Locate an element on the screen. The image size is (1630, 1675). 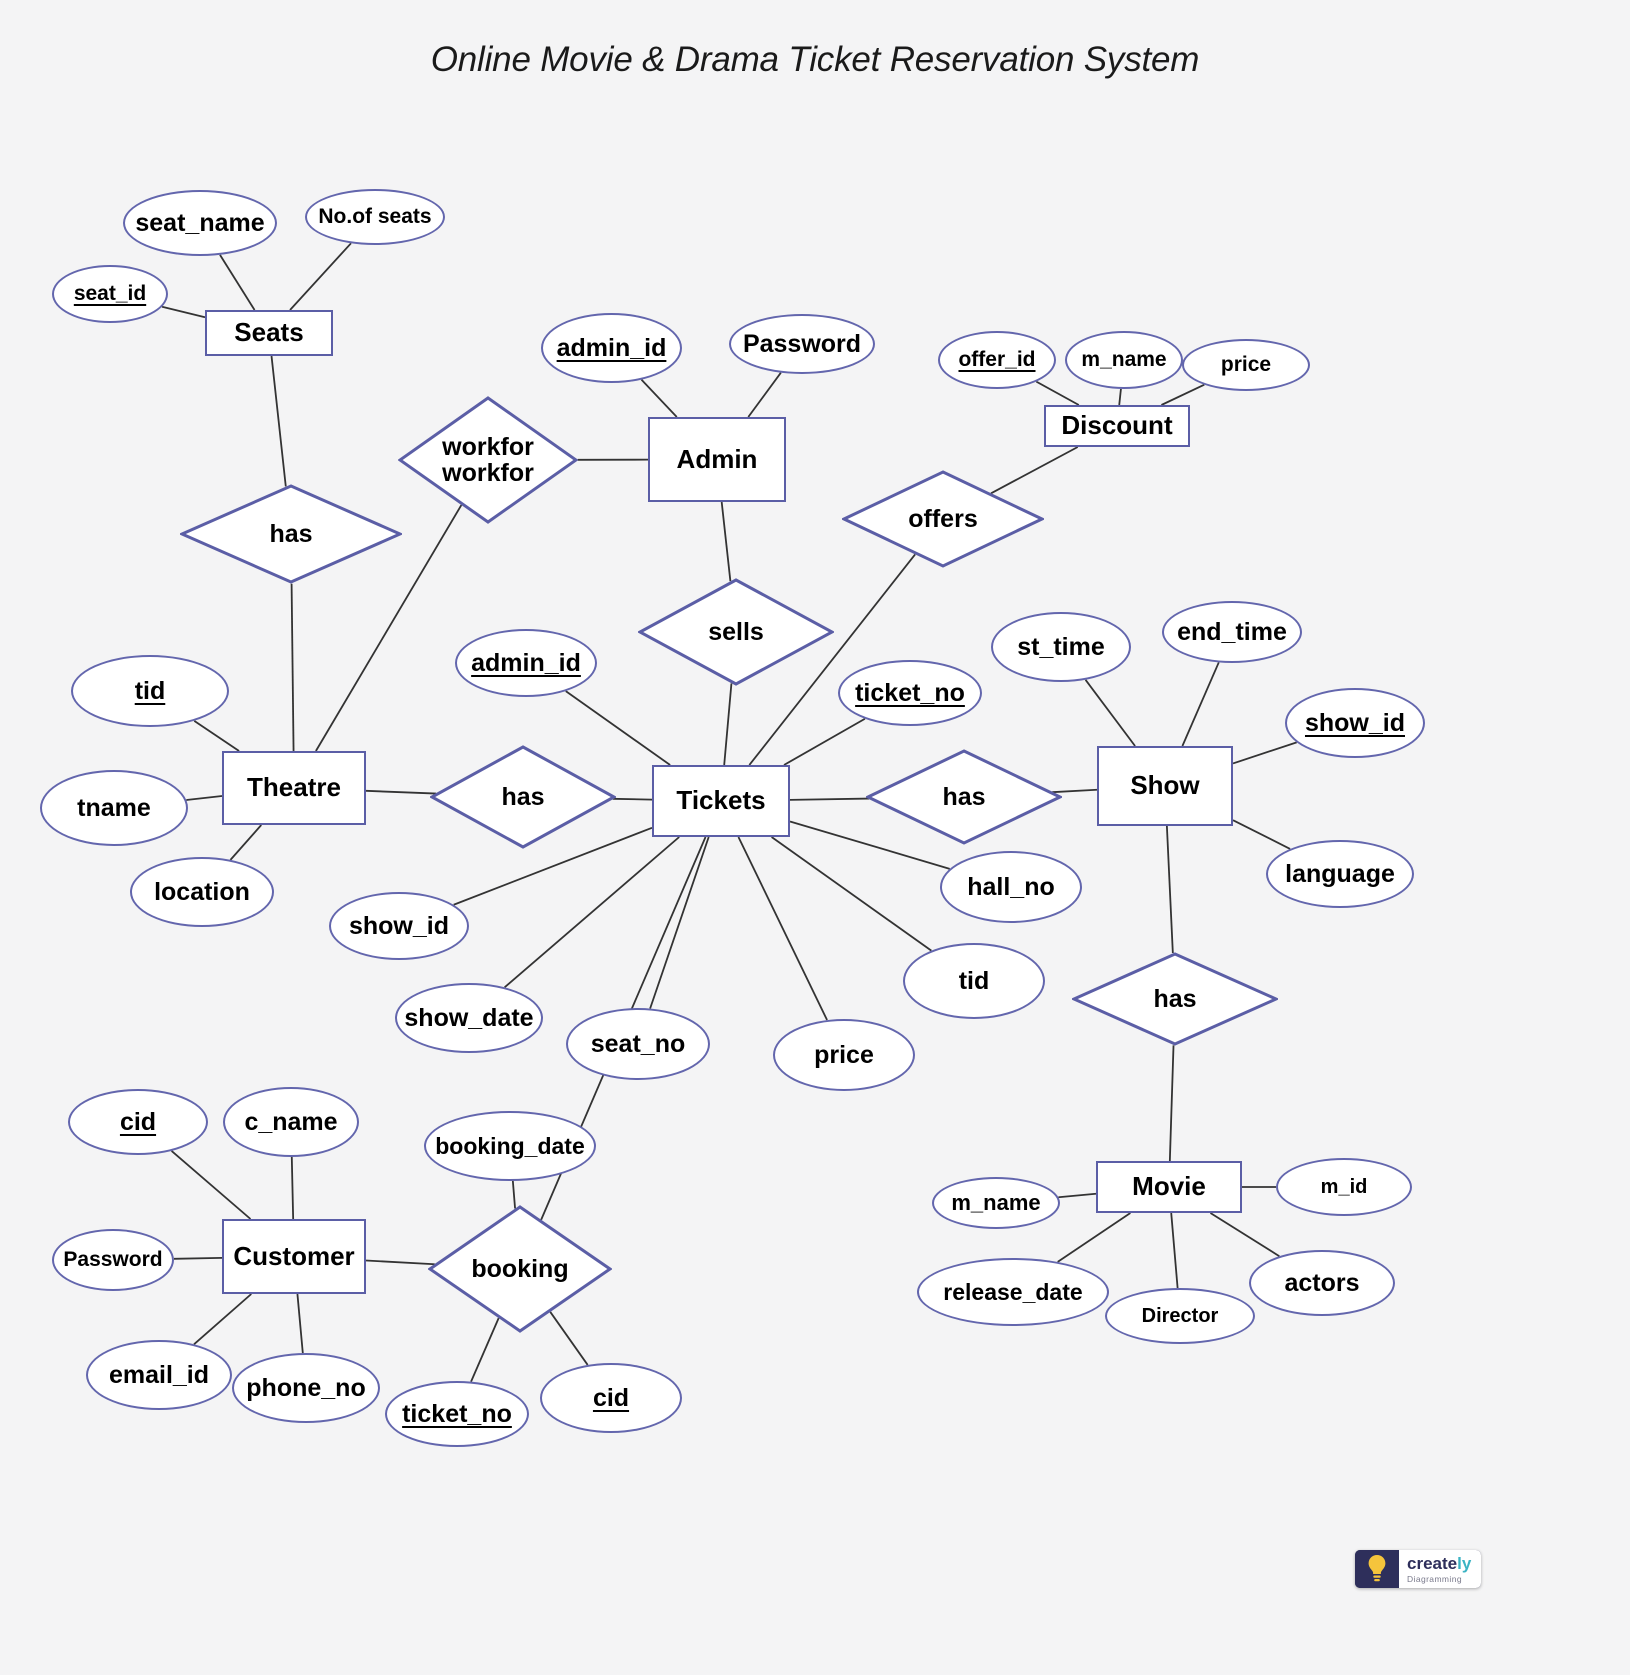
attribute-actors: actors is located at coordinates (1322, 1283).